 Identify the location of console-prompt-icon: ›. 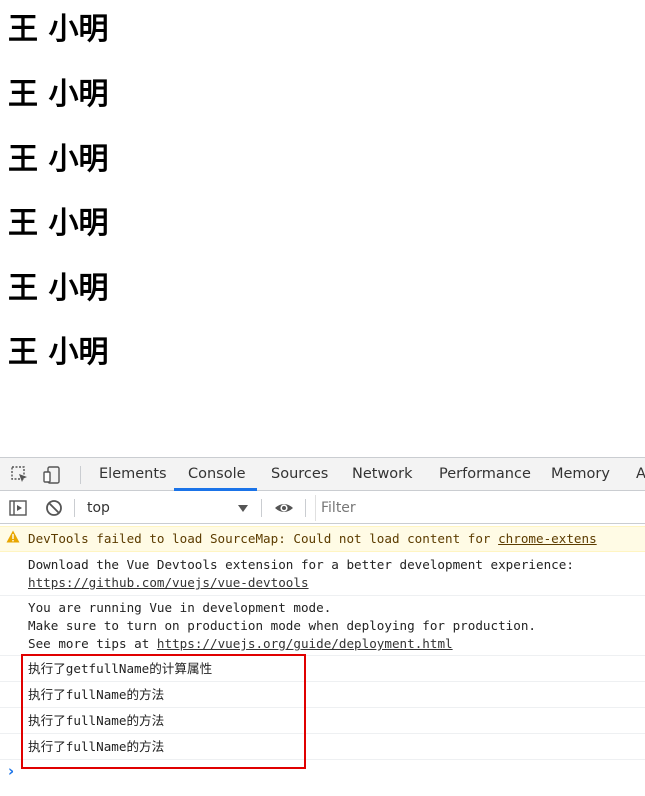
(11, 771).